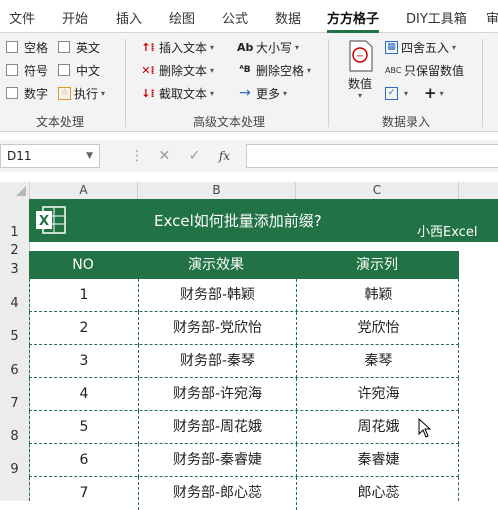 The width and height of the screenshot is (498, 510). What do you see at coordinates (217, 427) in the screenshot?
I see `cell-effect: 财务部-周花娥` at bounding box center [217, 427].